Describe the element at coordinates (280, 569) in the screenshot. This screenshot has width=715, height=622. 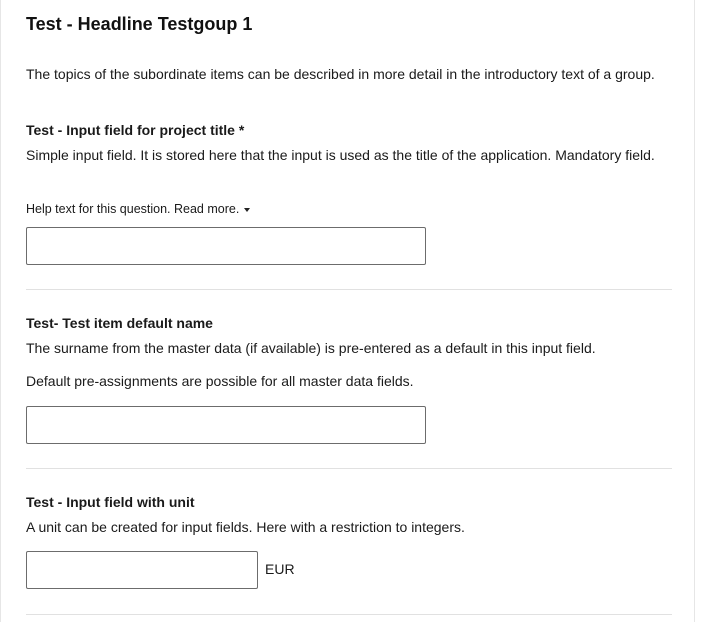
I see `unit-label: EUR` at that location.